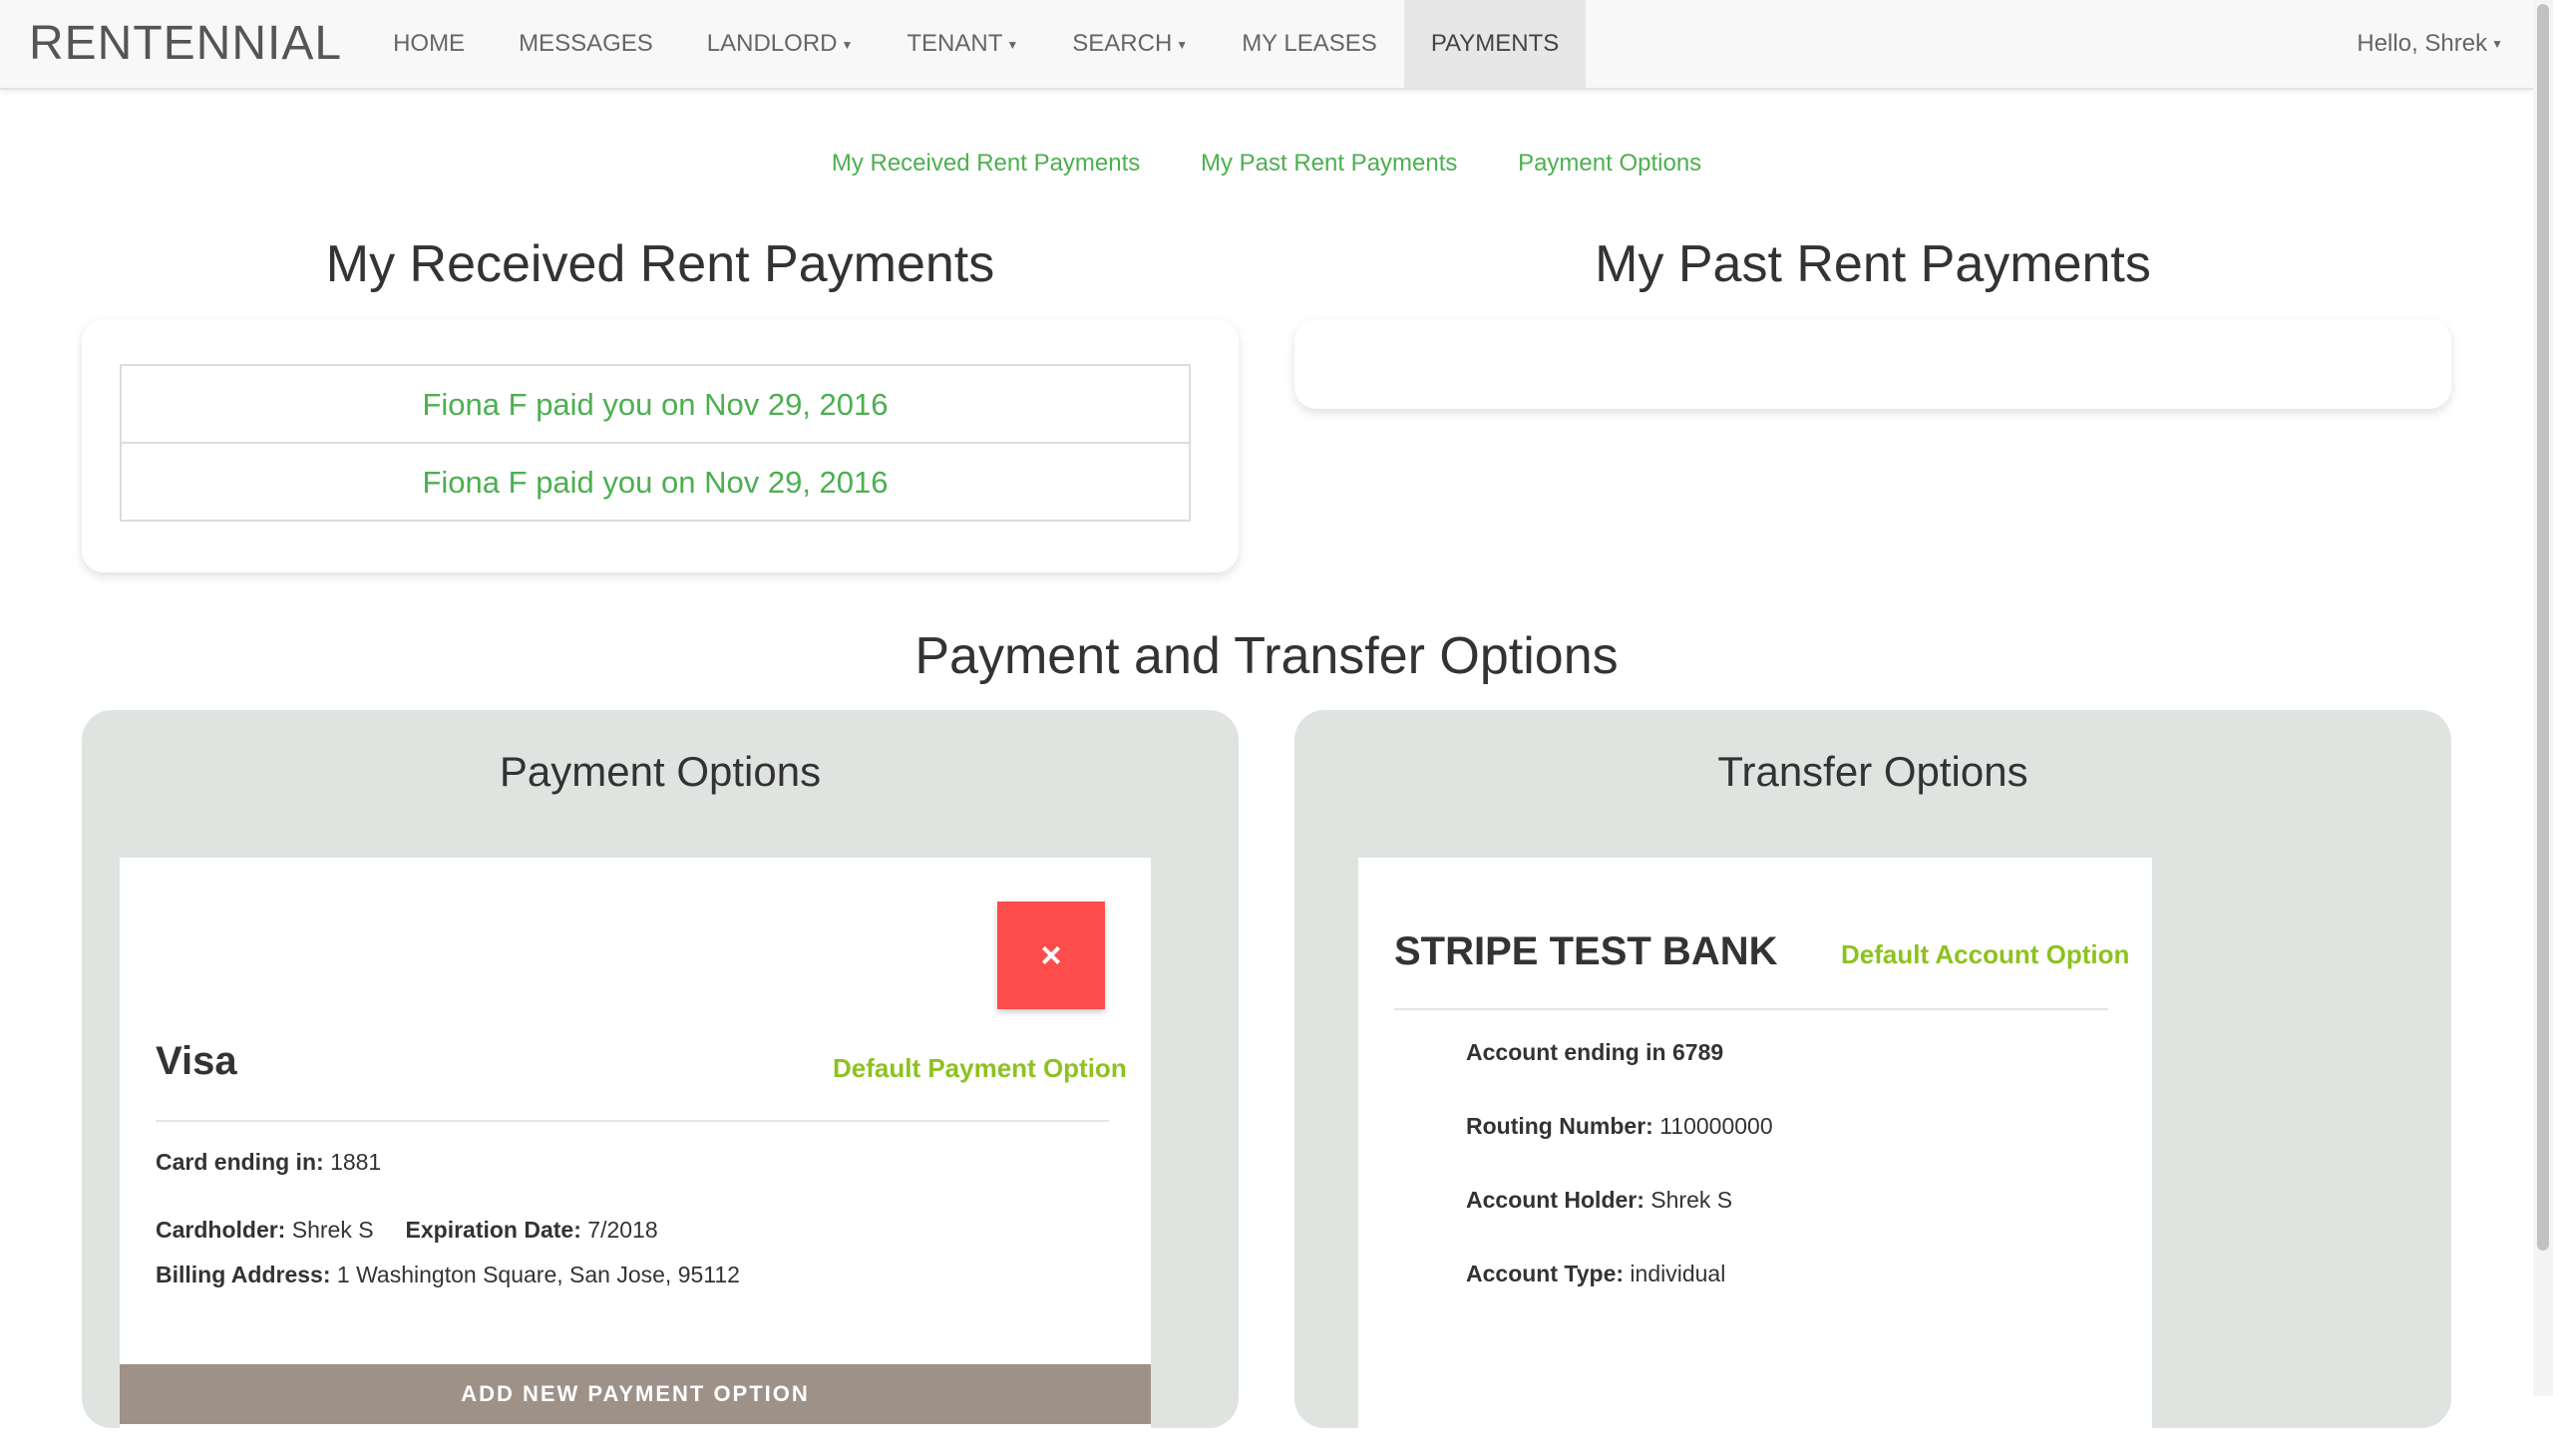 This screenshot has height=1456, width=2553. I want to click on nav-my-leases: MY LEASES, so click(1309, 44).